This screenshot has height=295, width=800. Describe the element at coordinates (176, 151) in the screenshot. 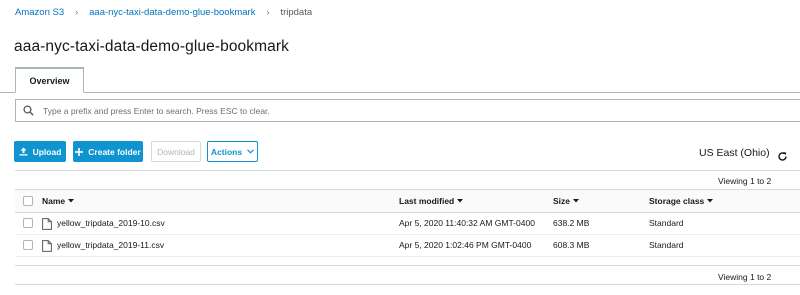

I see `download-button: Download` at that location.